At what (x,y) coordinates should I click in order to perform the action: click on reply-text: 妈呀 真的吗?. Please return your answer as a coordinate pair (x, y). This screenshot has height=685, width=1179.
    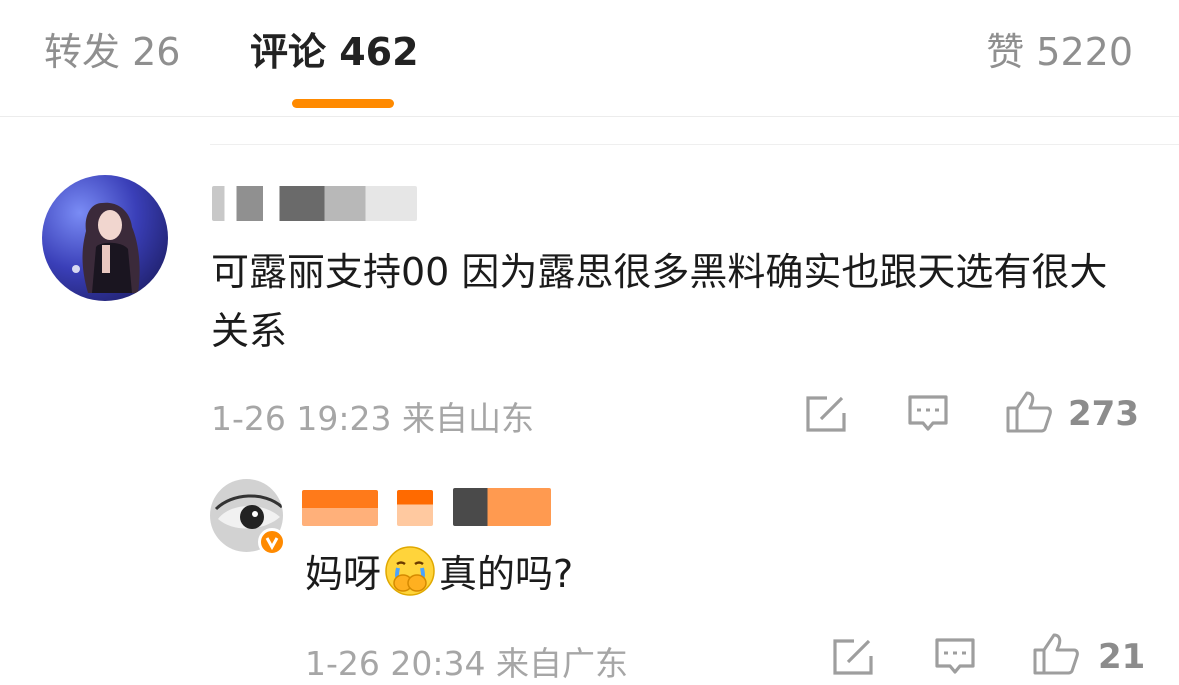
    Looking at the image, I should click on (439, 574).